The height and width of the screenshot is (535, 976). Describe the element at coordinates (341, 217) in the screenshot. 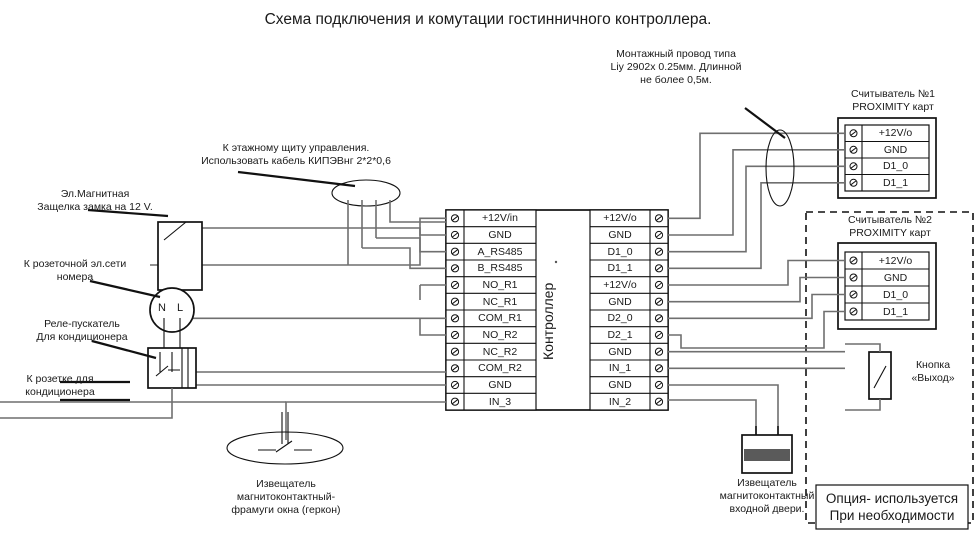

I see `floor-panel-cable-icon` at that location.